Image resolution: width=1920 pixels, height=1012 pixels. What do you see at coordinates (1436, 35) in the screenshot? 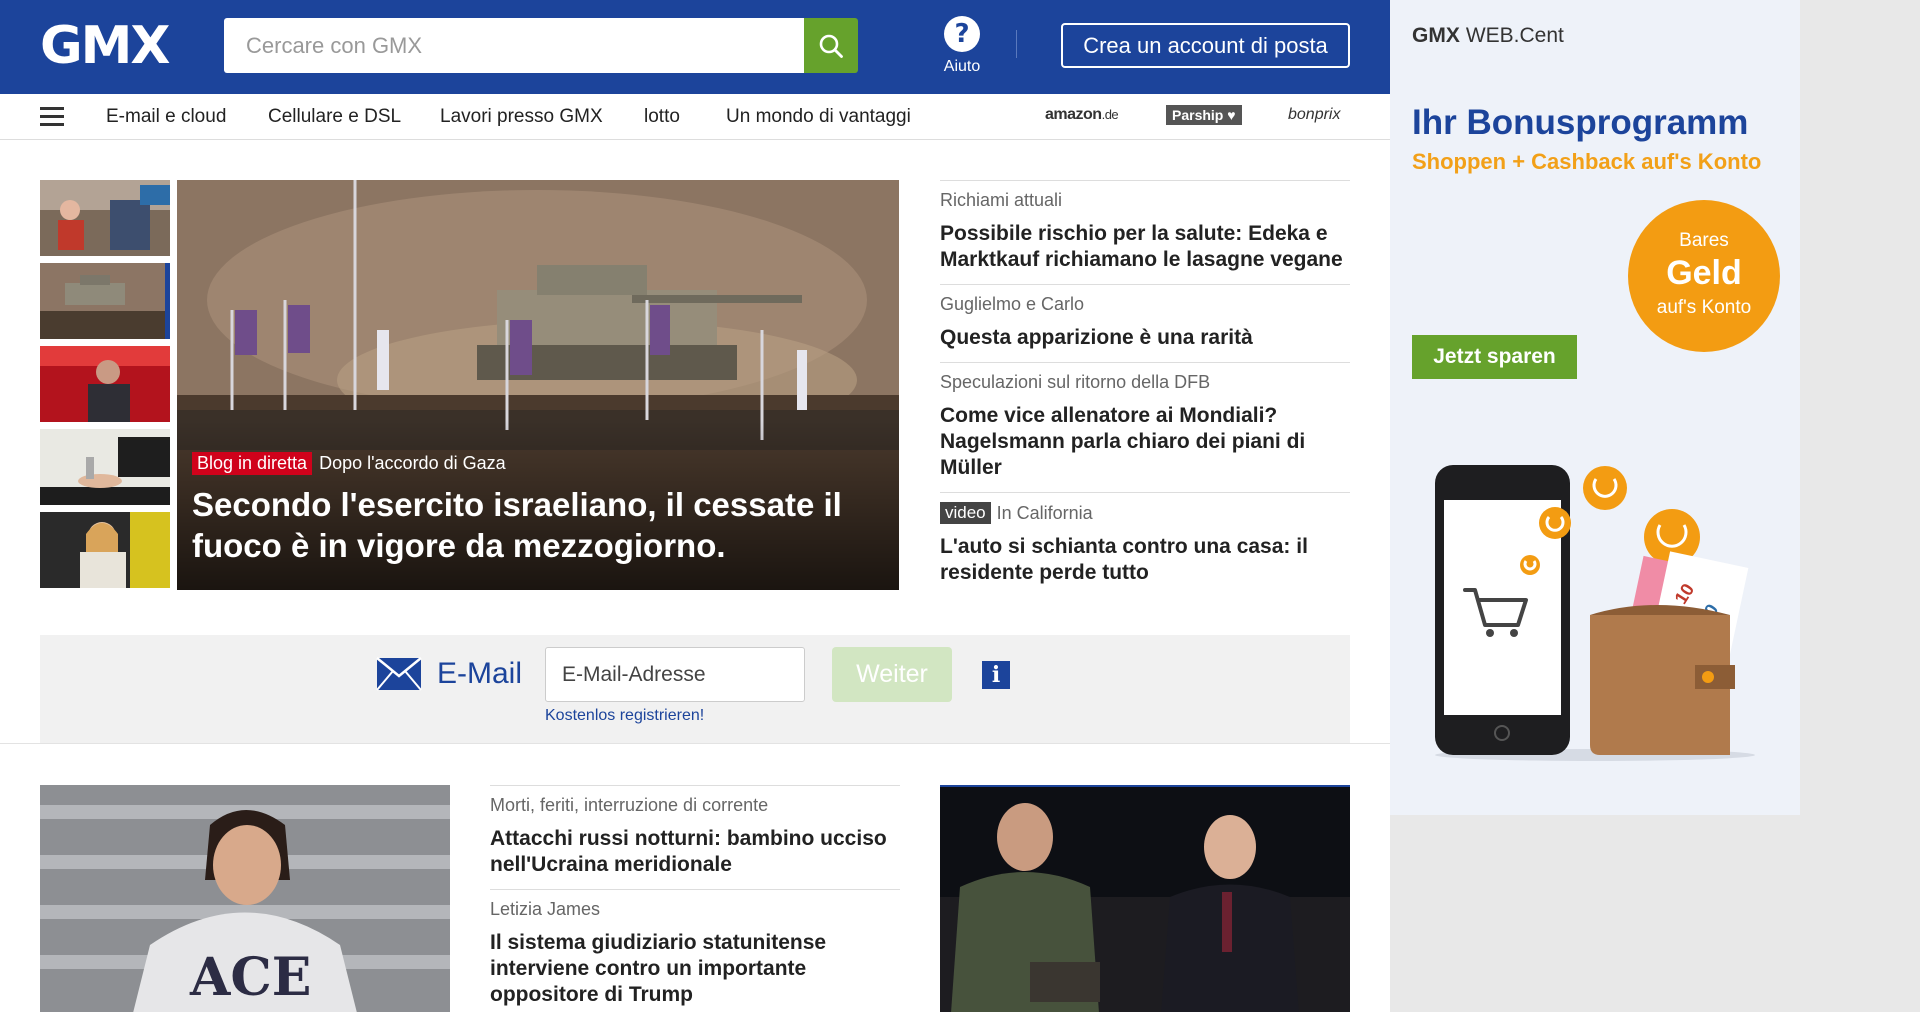
I see `ad-brand-name: GMX` at bounding box center [1436, 35].